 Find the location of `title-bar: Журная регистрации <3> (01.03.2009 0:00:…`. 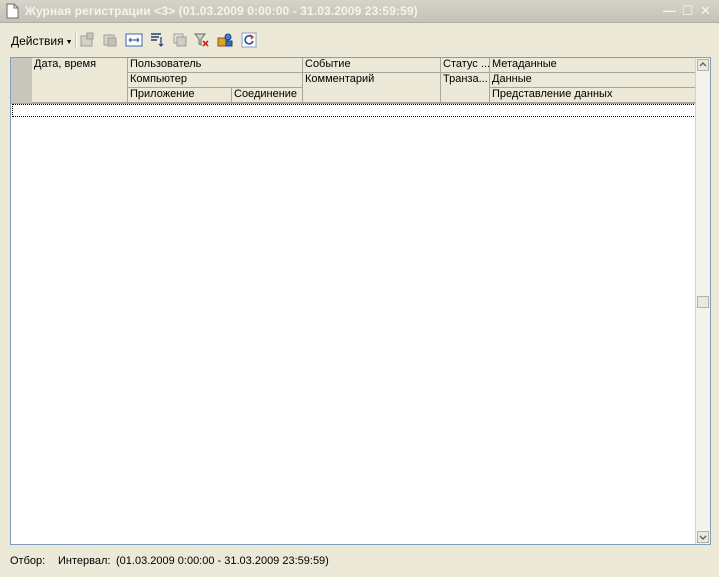

title-bar: Журная регистрации <3> (01.03.2009 0:00:… is located at coordinates (359, 11).